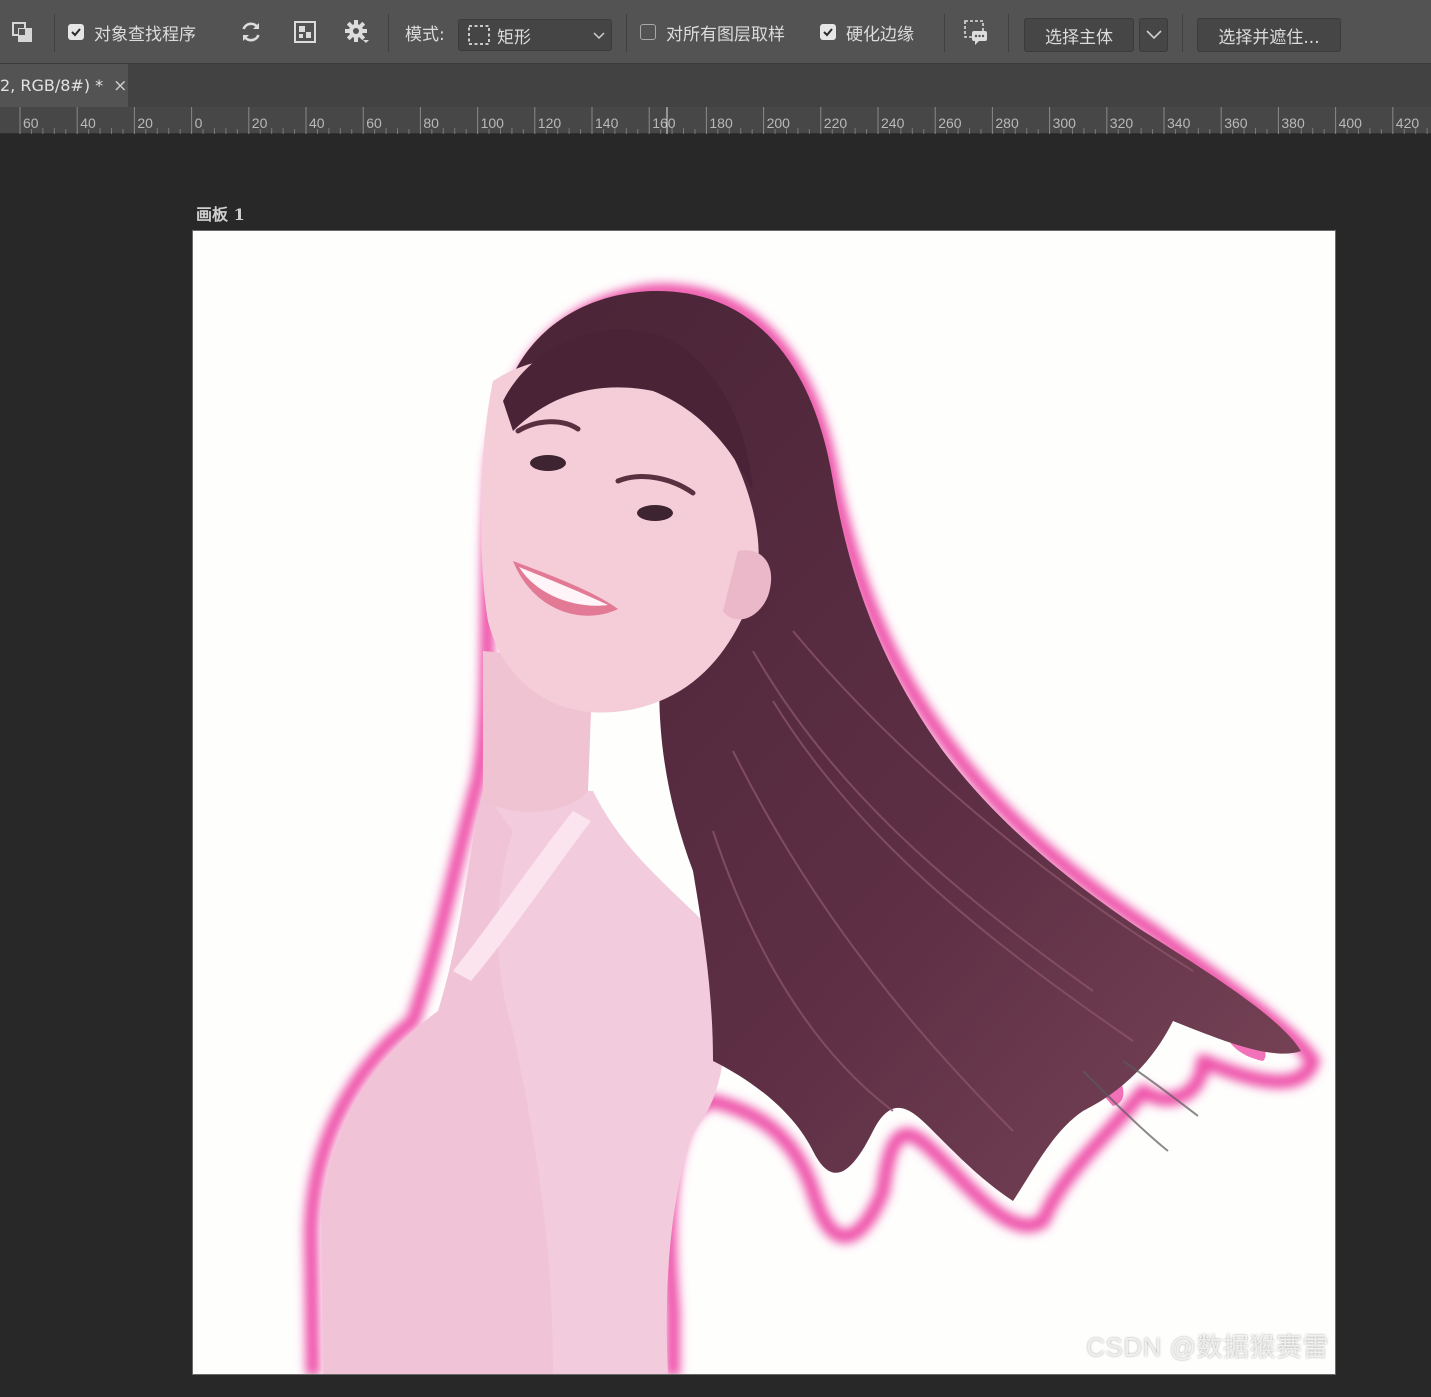  I want to click on select-subject-dropdown, so click(1153, 35).